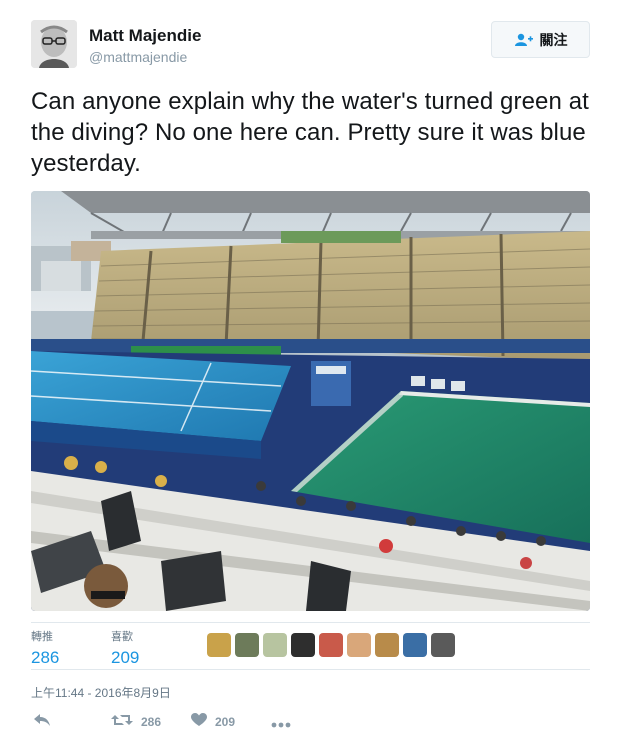 The width and height of the screenshot is (622, 748). What do you see at coordinates (45, 657) in the screenshot?
I see `retweets-count: 286` at bounding box center [45, 657].